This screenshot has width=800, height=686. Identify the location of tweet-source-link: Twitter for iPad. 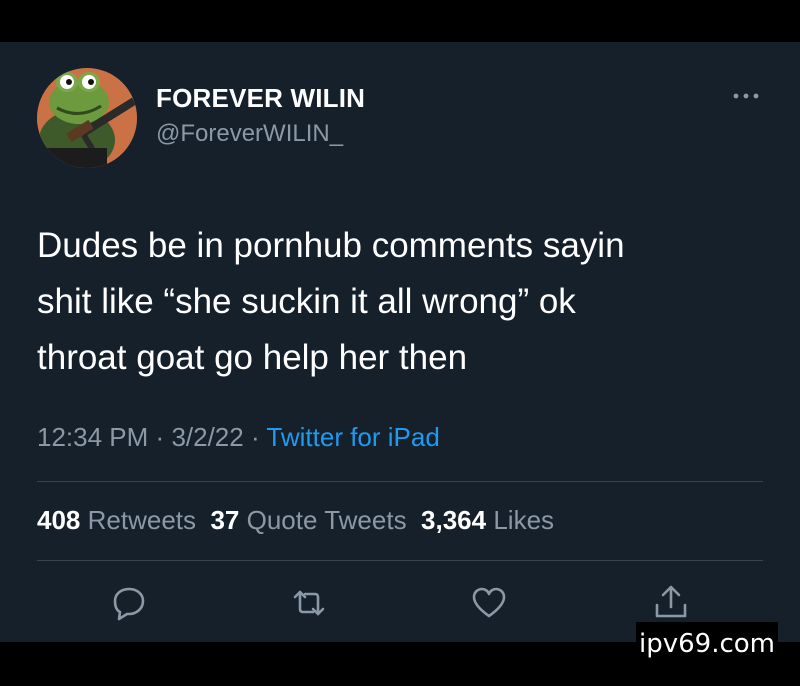
(352, 437).